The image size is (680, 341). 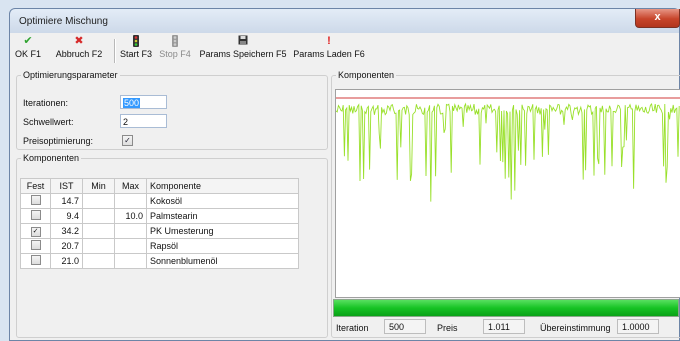 What do you see at coordinates (46, 103) in the screenshot?
I see `iterations-label: Iterationen:` at bounding box center [46, 103].